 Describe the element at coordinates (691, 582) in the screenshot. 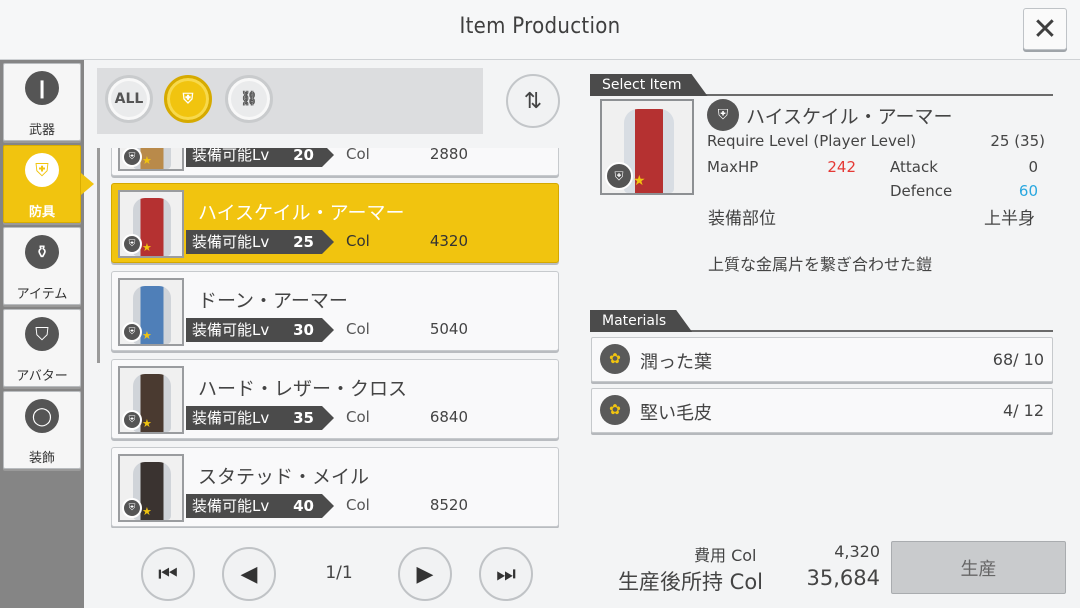

I see `col-after-label: 生産後所持 Col` at that location.